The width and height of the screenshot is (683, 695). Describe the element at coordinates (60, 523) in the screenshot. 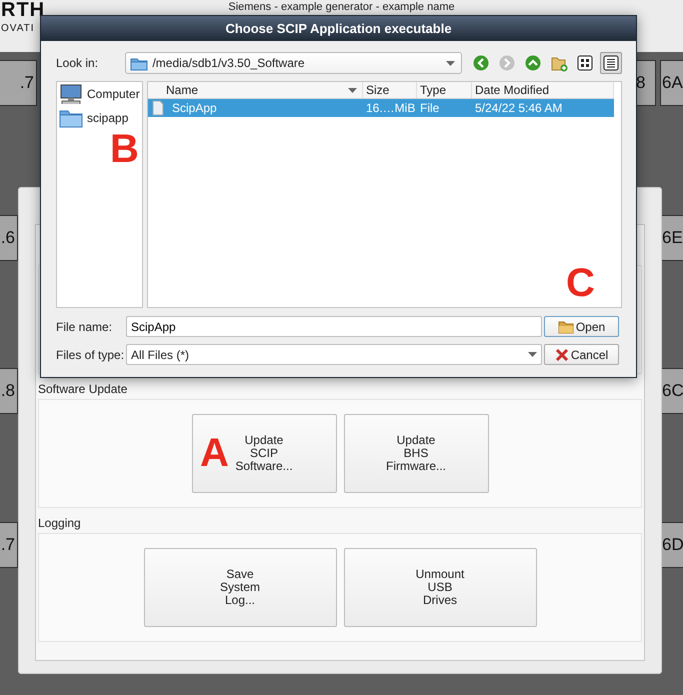

I see `section-title: Logging` at that location.